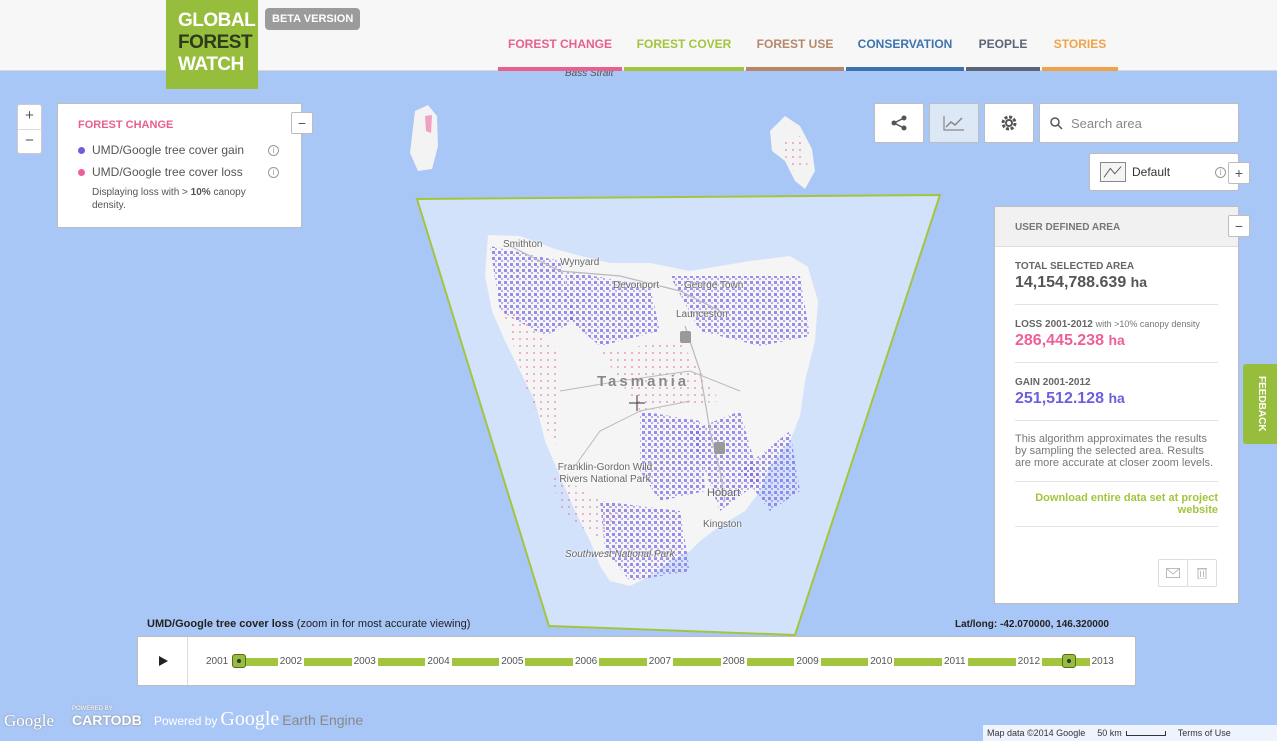  I want to click on map-label-tasmania: Tasmania, so click(643, 381).